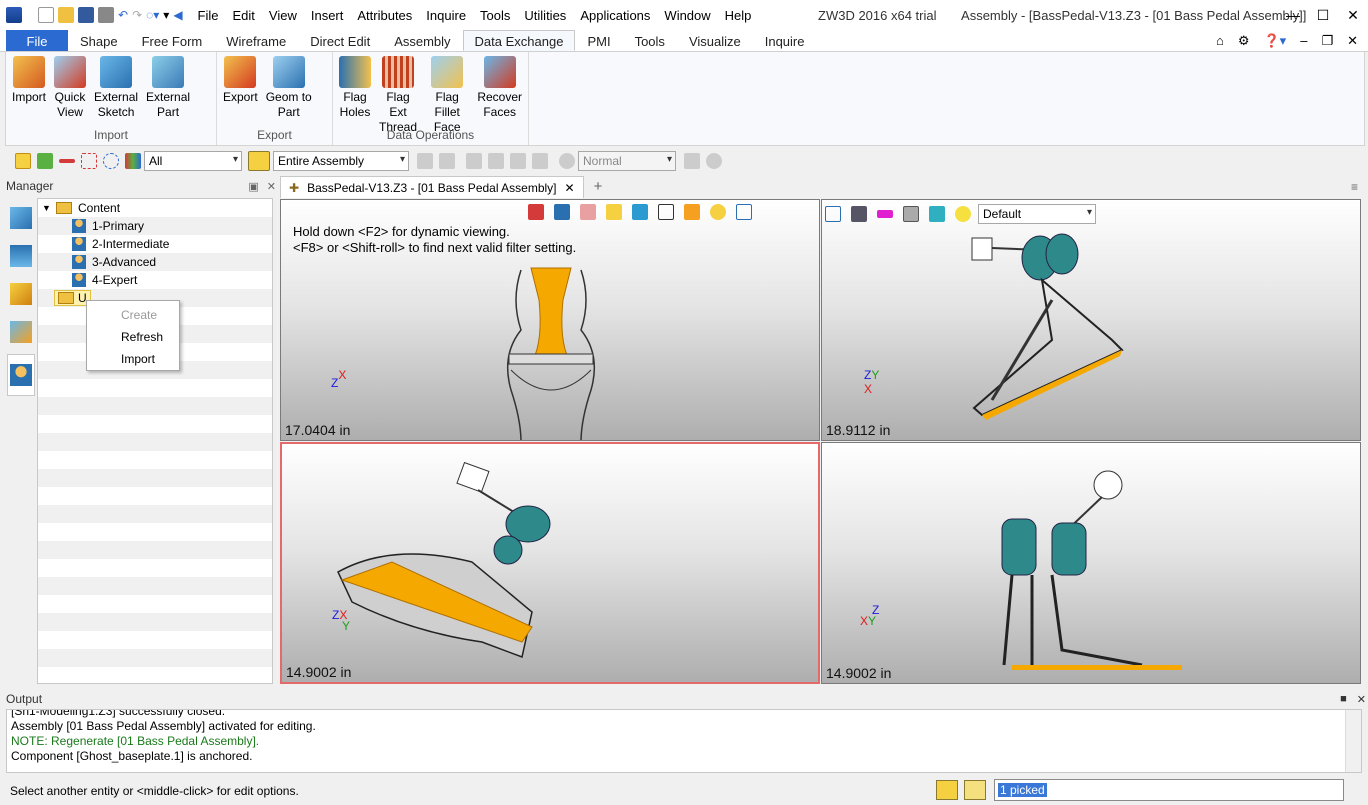 This screenshot has height=805, width=1368. Describe the element at coordinates (240, 72) in the screenshot. I see `export-icon` at that location.